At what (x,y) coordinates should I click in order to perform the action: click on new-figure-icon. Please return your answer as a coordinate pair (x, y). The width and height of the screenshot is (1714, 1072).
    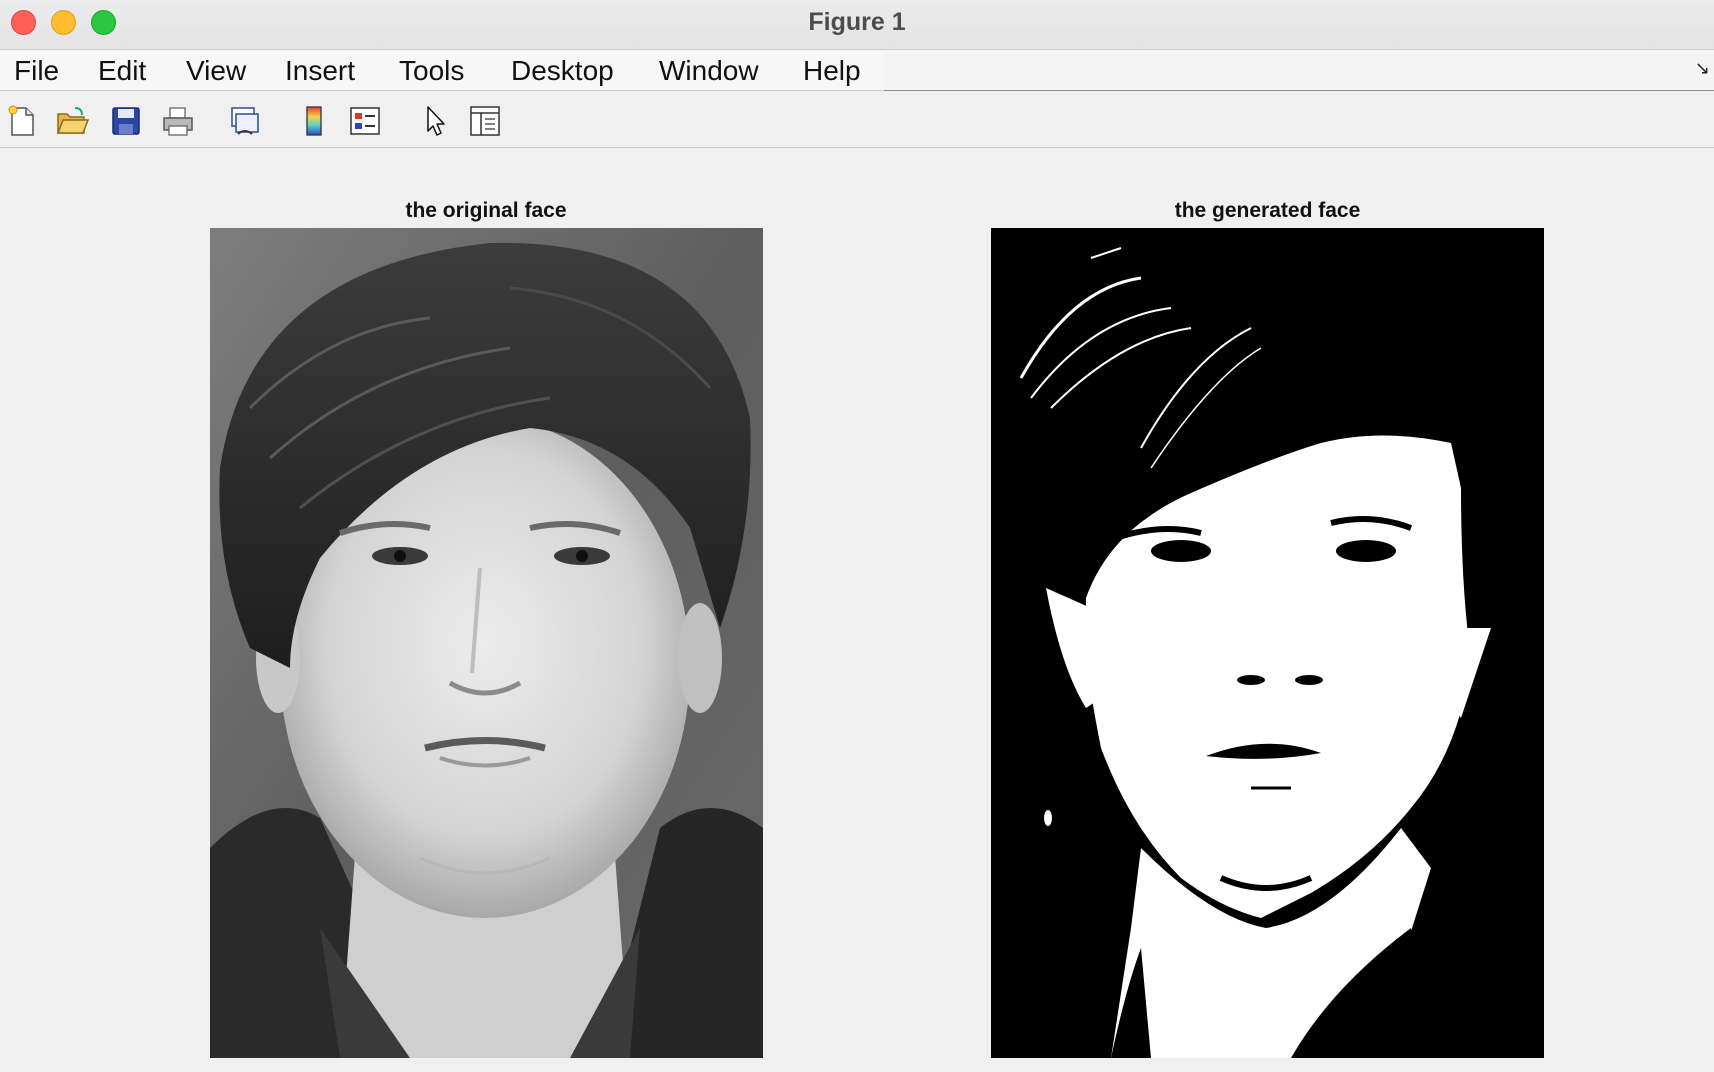
    Looking at the image, I should click on (22, 121).